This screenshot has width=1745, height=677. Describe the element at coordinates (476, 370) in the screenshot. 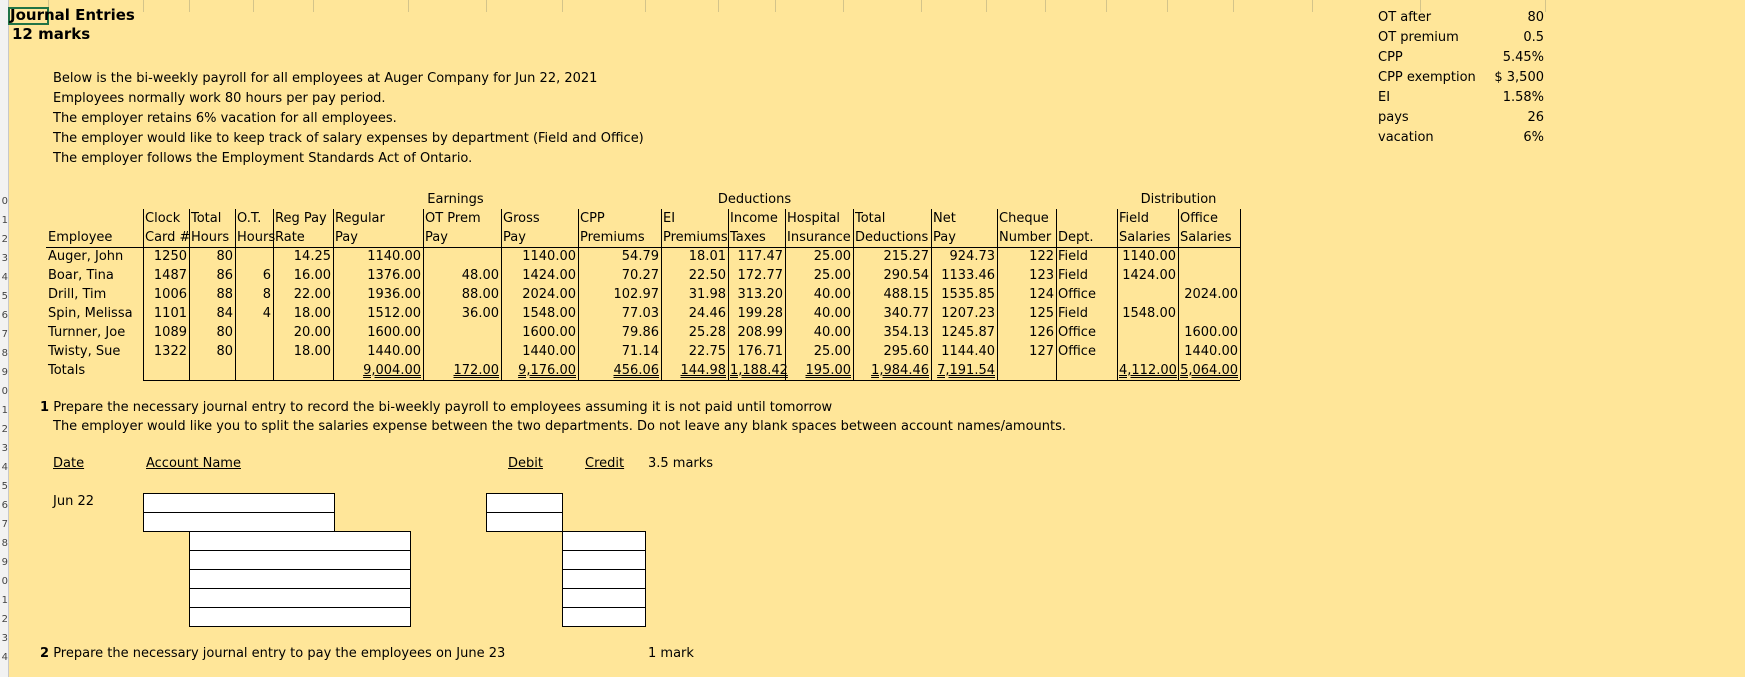

I see `total-cell: 172.00` at that location.